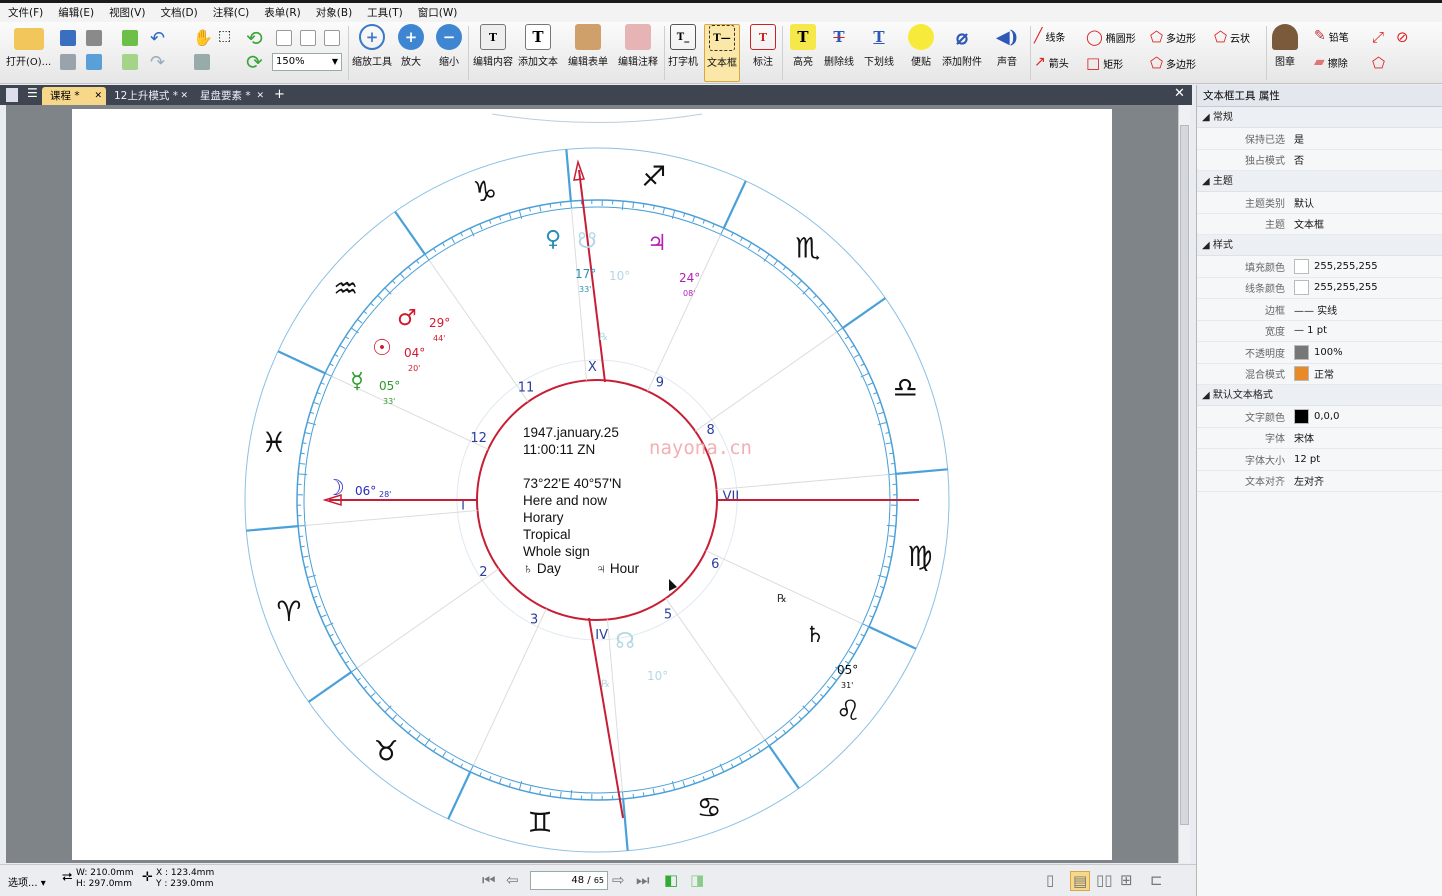  Describe the element at coordinates (308, 38) in the screenshot. I see `fit-page-icon` at that location.